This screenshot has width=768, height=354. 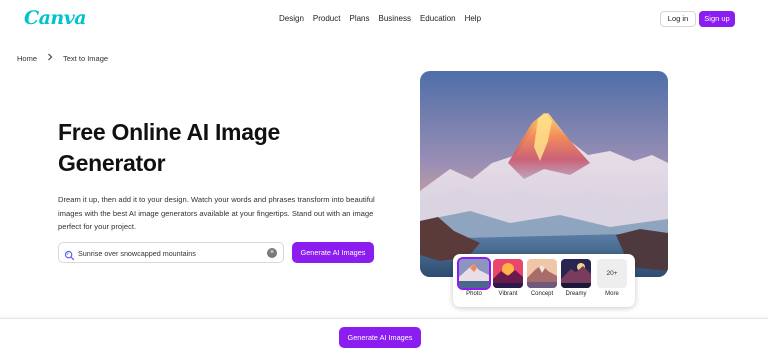 What do you see at coordinates (380, 337) in the screenshot?
I see `bottom-generate-ai-images-button: Generate AI Images` at bounding box center [380, 337].